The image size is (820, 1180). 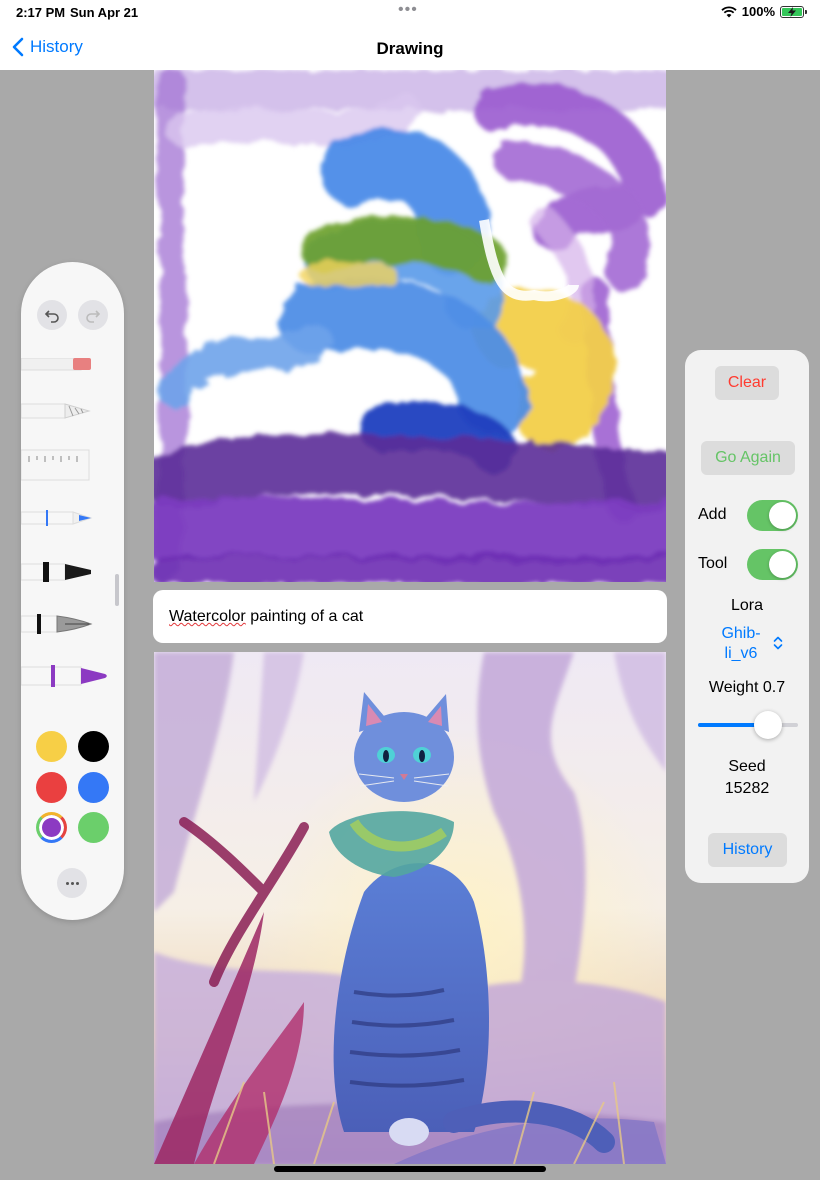 What do you see at coordinates (72, 412) in the screenshot?
I see `pencil-tool` at bounding box center [72, 412].